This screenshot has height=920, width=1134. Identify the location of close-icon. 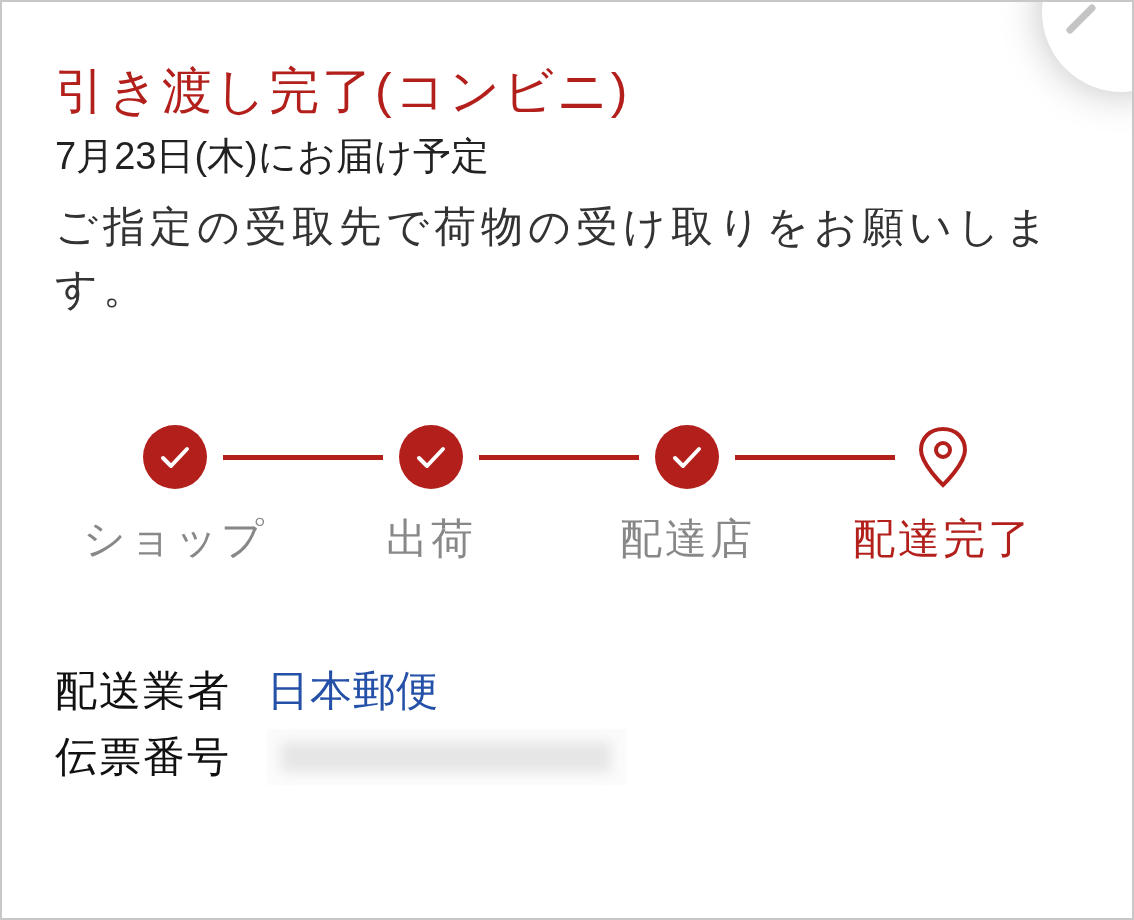
(1081, 19).